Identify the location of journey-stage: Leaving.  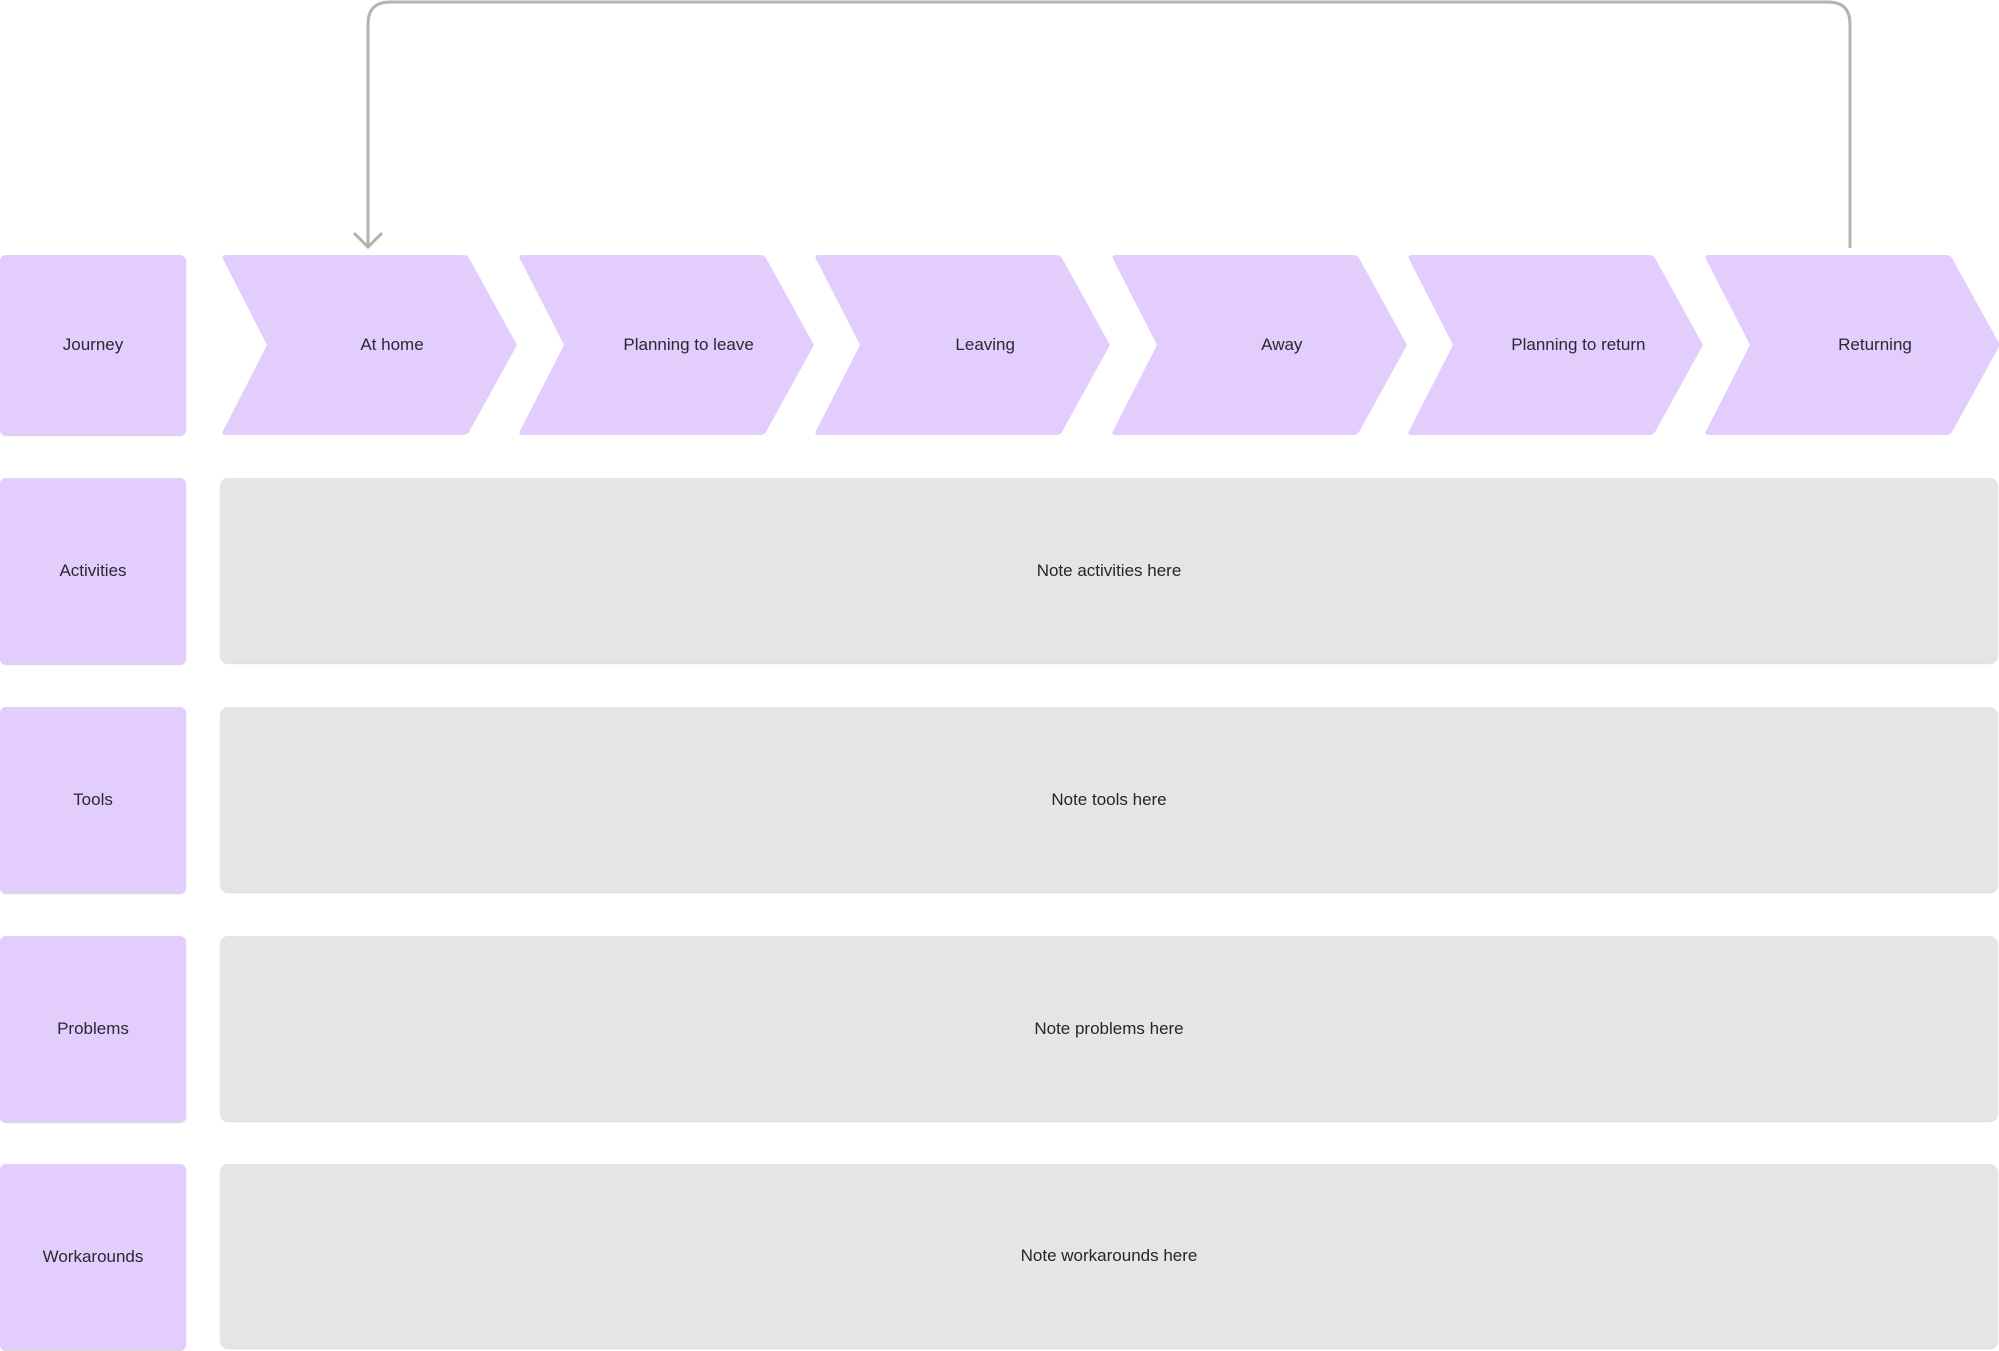
(962, 345).